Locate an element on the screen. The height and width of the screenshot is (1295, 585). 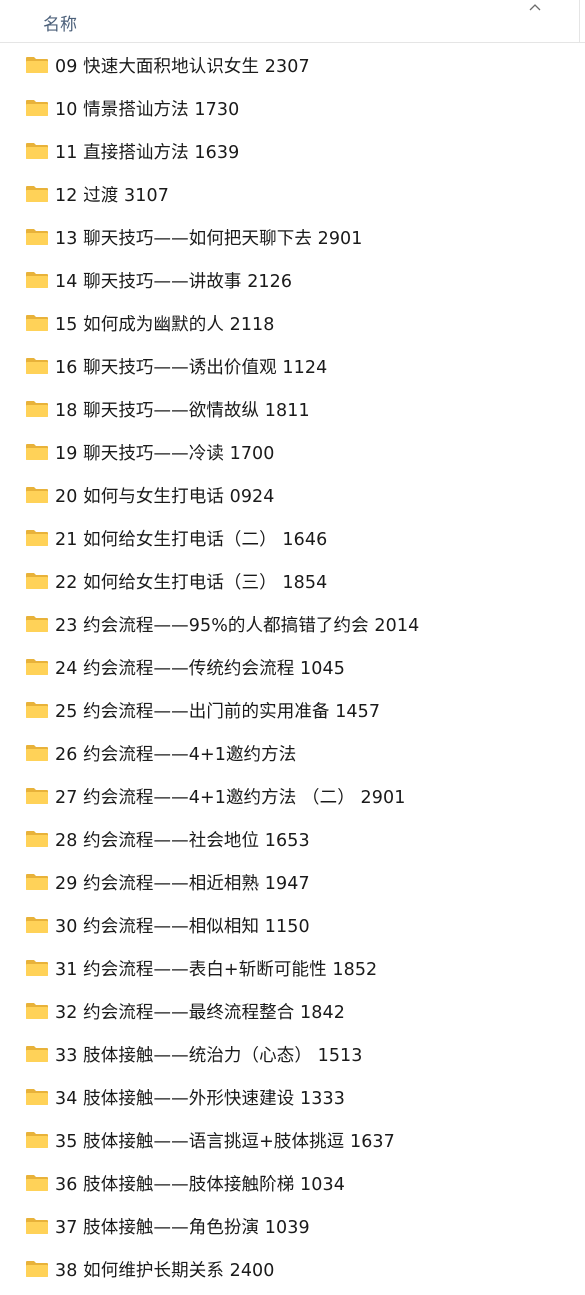
list-item-label: 30 约会流程——相似相知 1150 is located at coordinates (182, 926).